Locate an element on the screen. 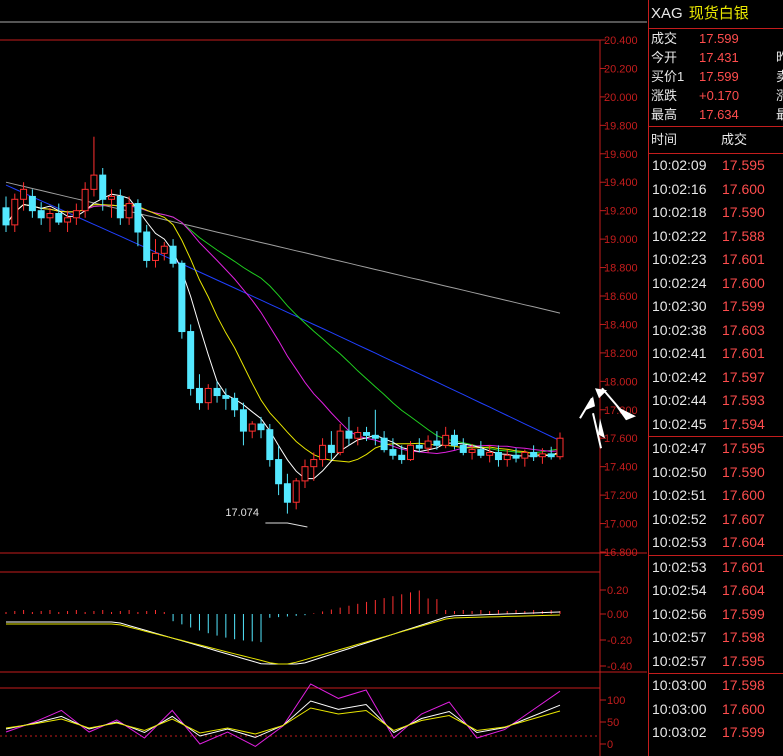  trade-time: 10:02:50 is located at coordinates (679, 471).